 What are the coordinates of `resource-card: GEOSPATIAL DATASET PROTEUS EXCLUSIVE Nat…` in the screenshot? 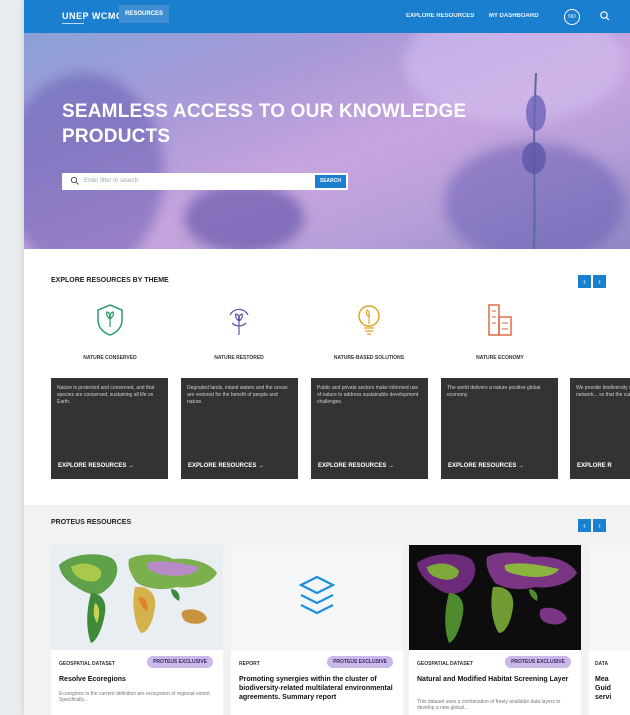 It's located at (495, 630).